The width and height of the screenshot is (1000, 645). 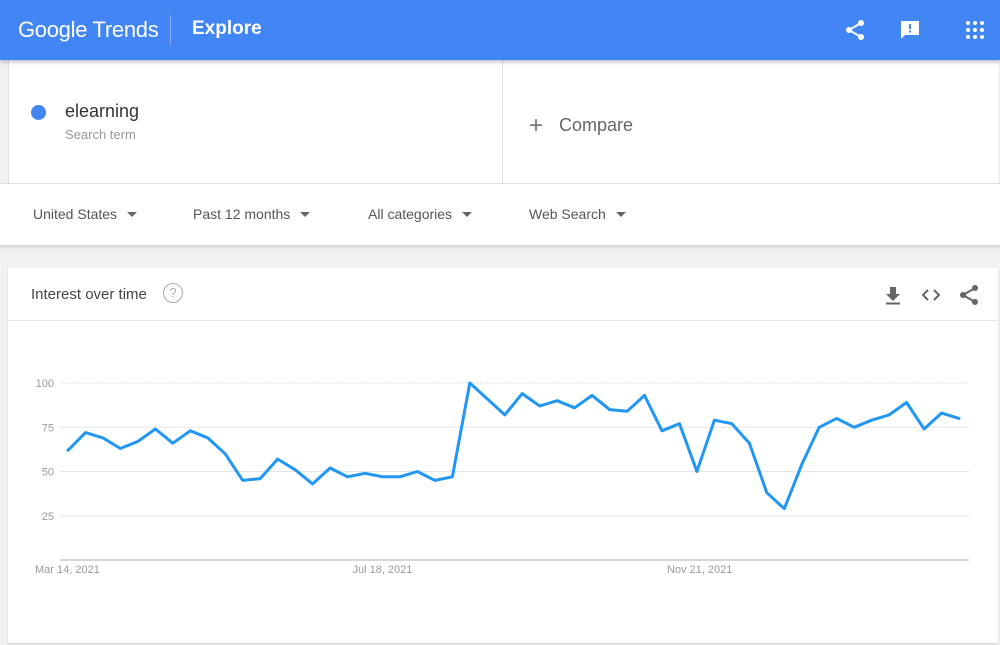 What do you see at coordinates (88, 30) in the screenshot?
I see `google-trends-logo: Google Trends` at bounding box center [88, 30].